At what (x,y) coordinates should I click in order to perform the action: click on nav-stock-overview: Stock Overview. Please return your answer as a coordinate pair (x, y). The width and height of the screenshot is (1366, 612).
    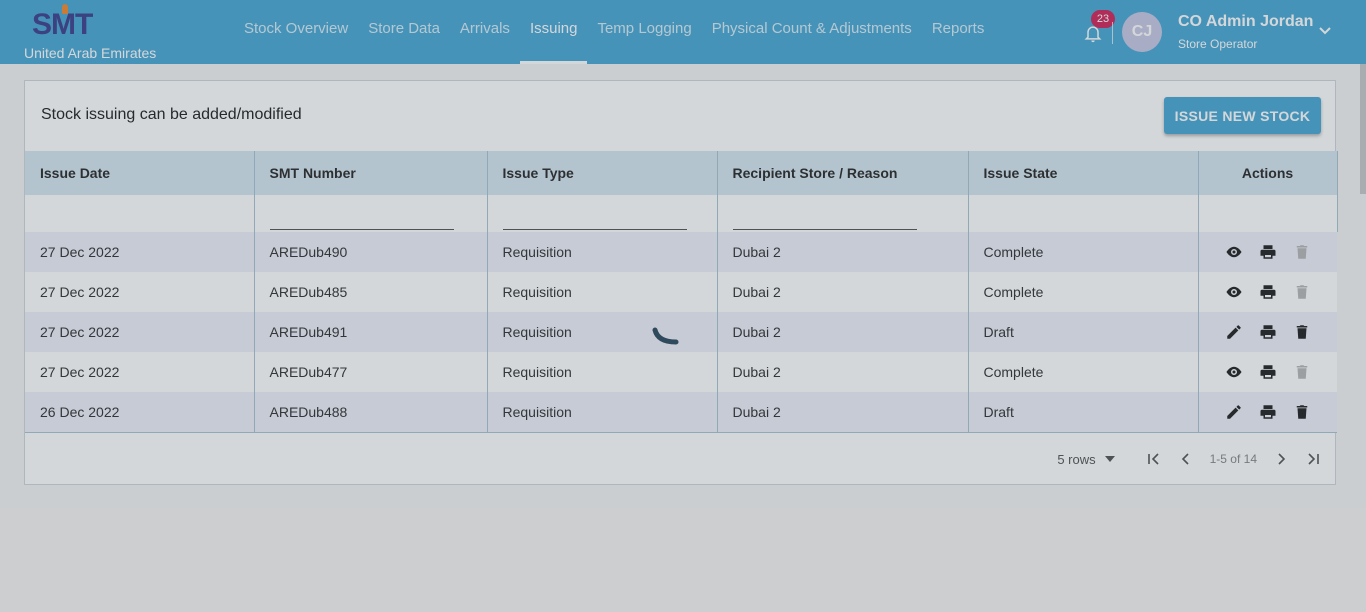
    Looking at the image, I should click on (296, 32).